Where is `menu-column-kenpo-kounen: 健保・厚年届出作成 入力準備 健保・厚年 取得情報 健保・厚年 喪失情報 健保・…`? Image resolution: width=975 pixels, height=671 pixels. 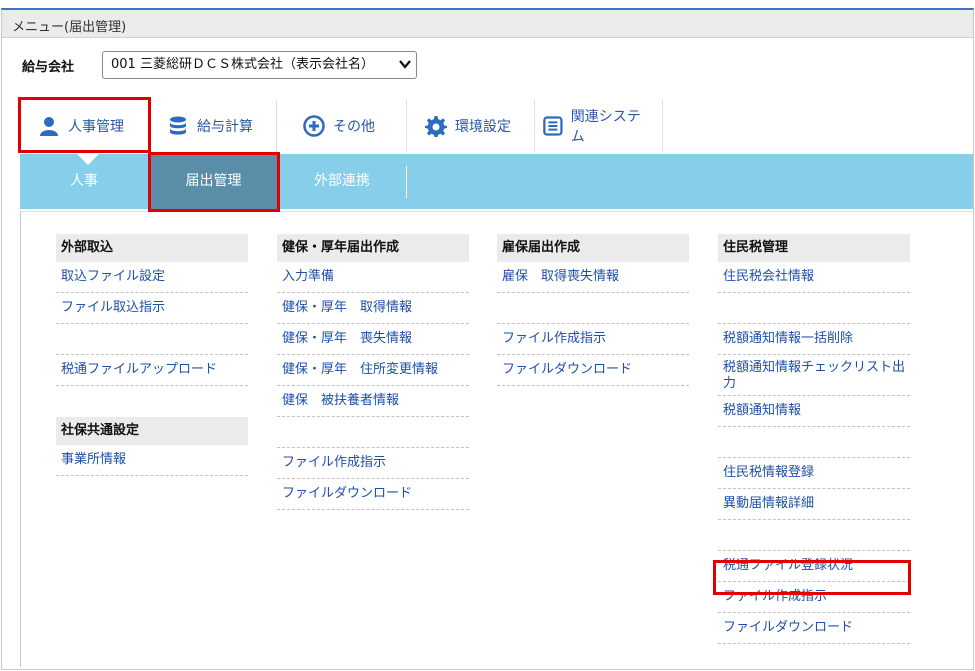 menu-column-kenpo-kounen: 健保・厚年届出作成 入力準備 健保・厚年 取得情報 健保・厚年 喪失情報 健保・… is located at coordinates (373, 372).